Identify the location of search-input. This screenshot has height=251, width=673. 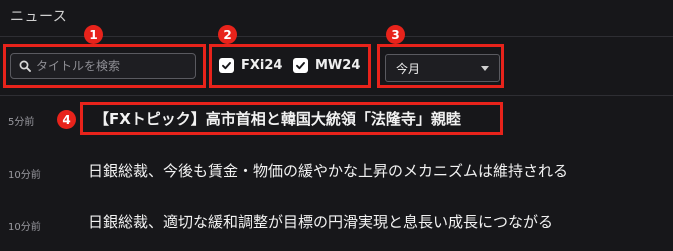
(109, 66).